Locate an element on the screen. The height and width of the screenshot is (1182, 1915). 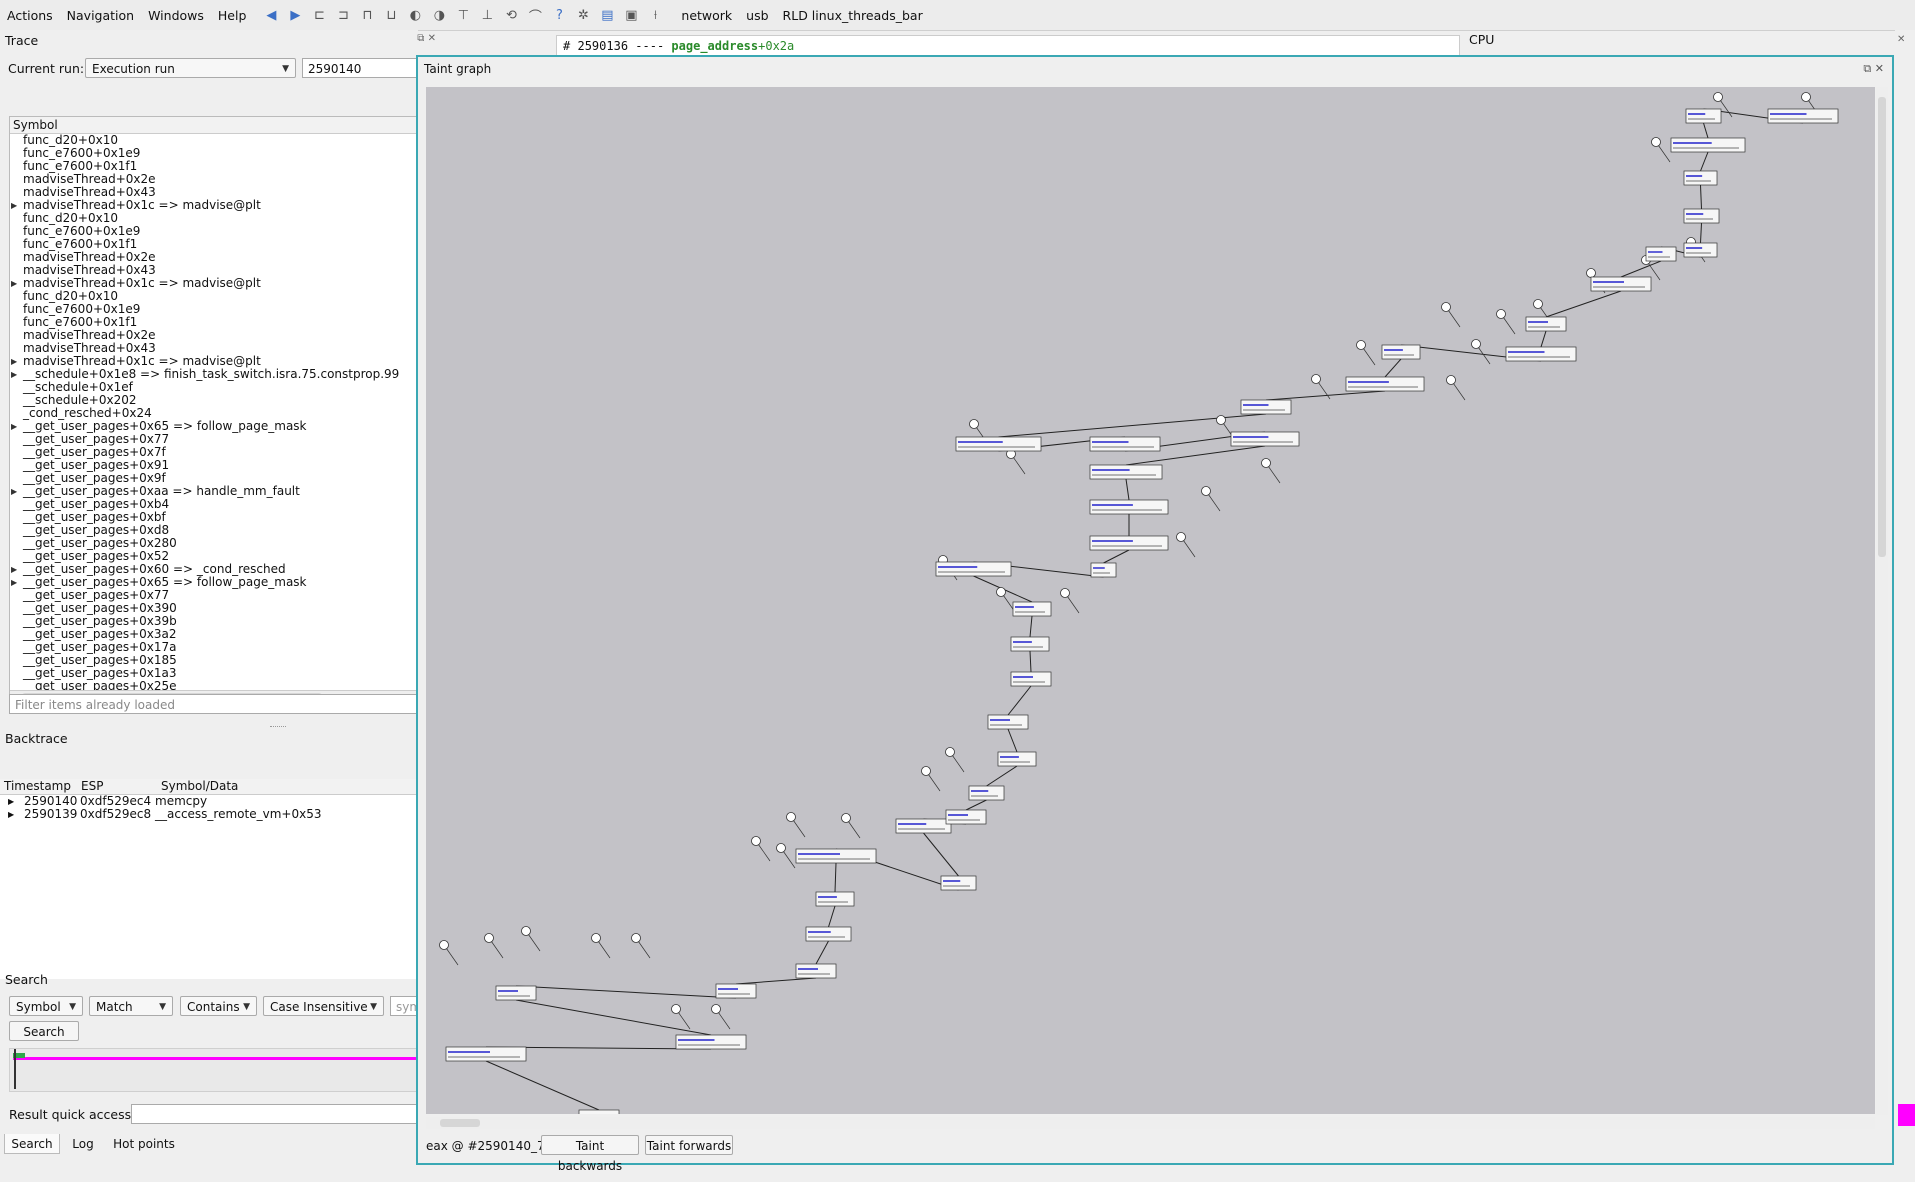
contains-select: Contains ▼ is located at coordinates (218, 1006).